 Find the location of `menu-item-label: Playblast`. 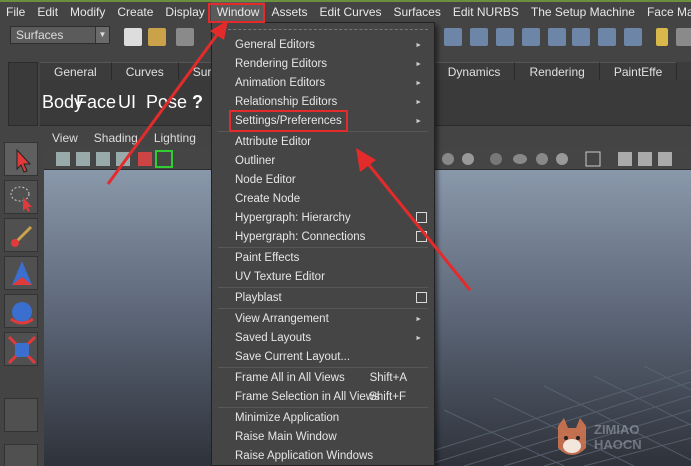

menu-item-label: Playblast is located at coordinates (258, 298).